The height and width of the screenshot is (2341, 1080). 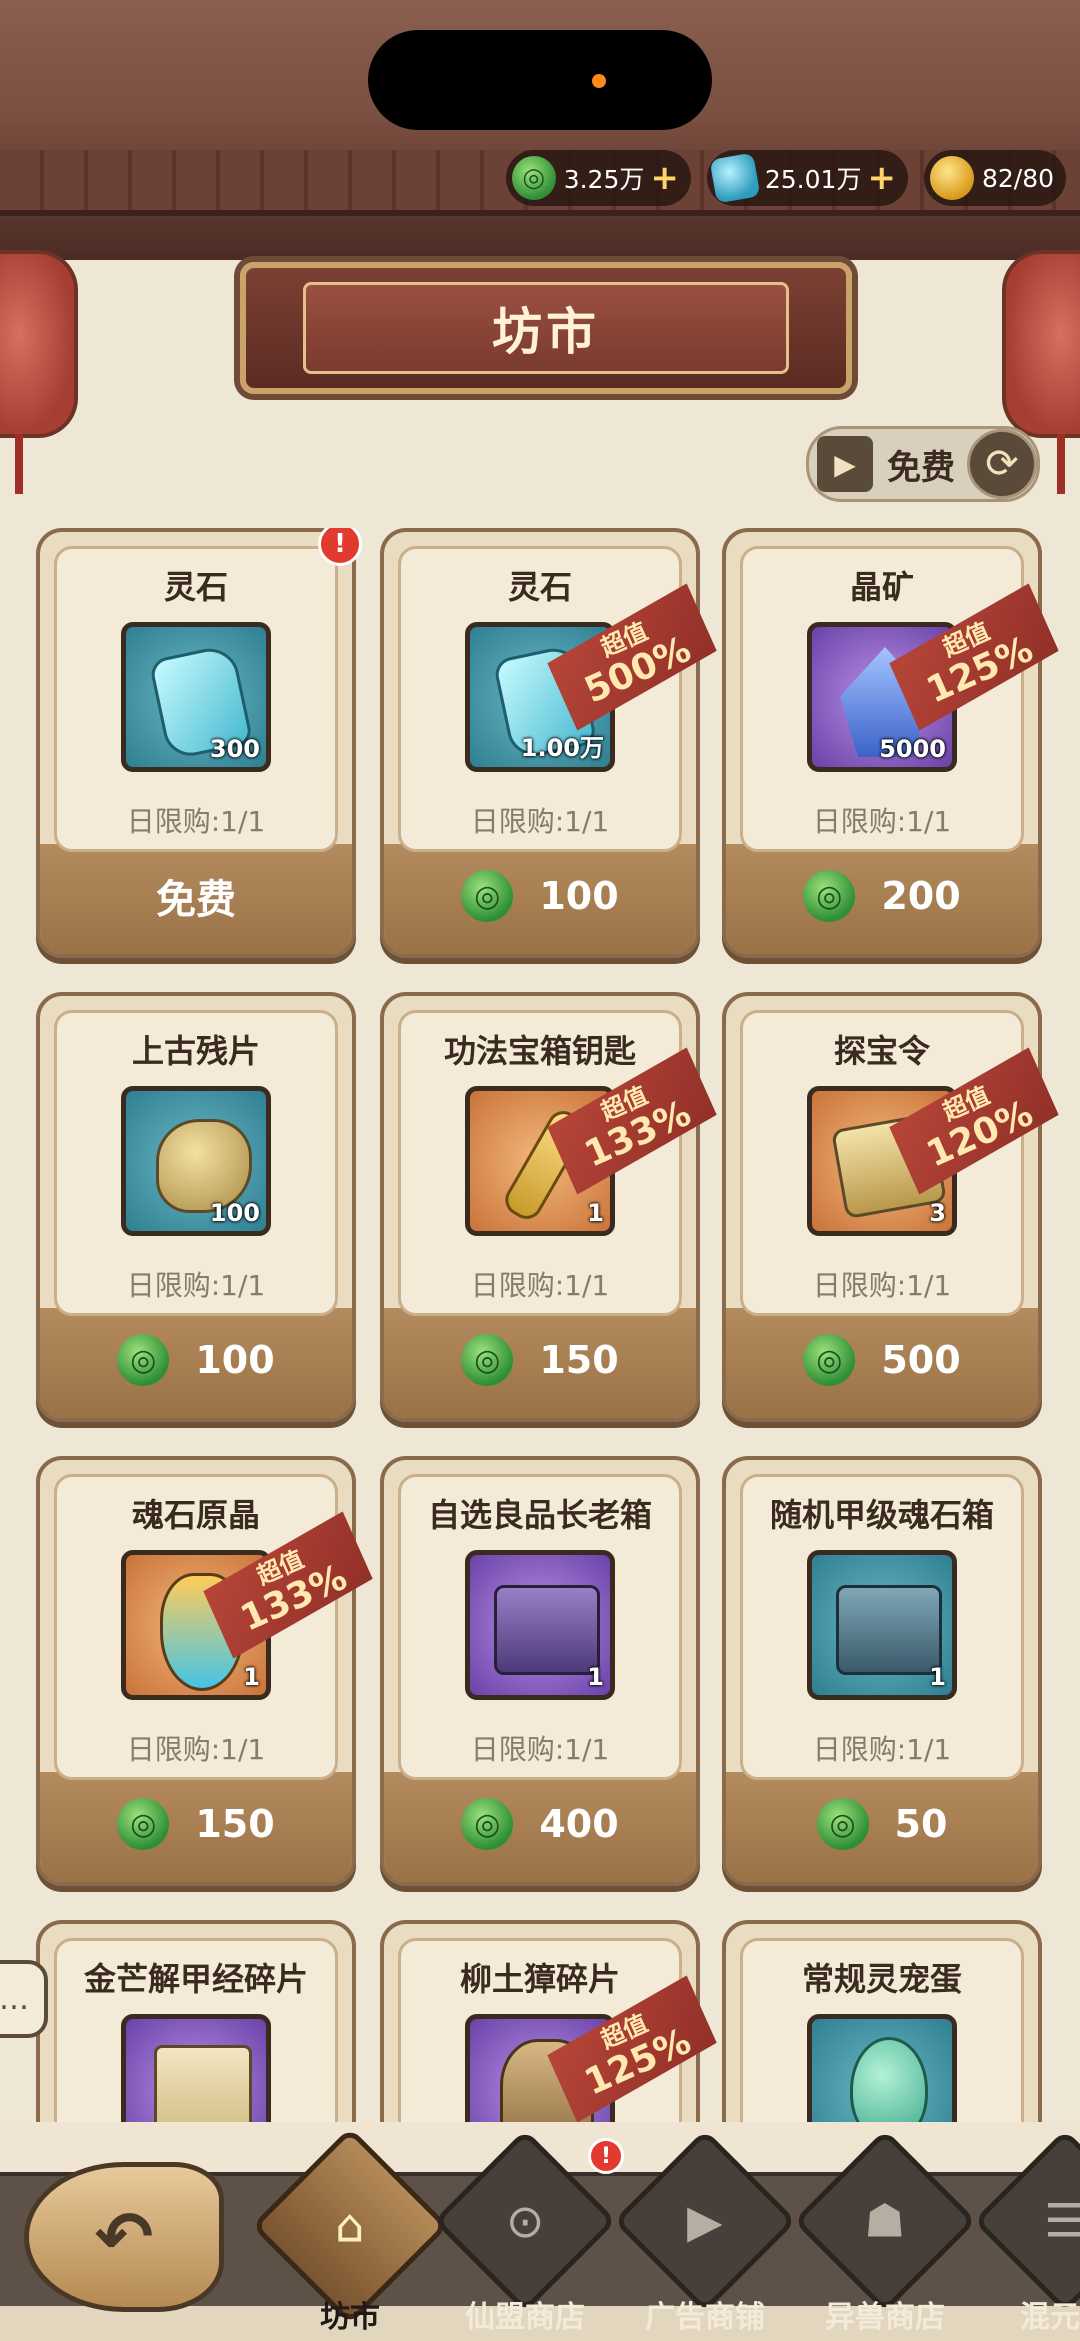 What do you see at coordinates (813, 179) in the screenshot?
I see `currency-stone-value: 25.01万` at bounding box center [813, 179].